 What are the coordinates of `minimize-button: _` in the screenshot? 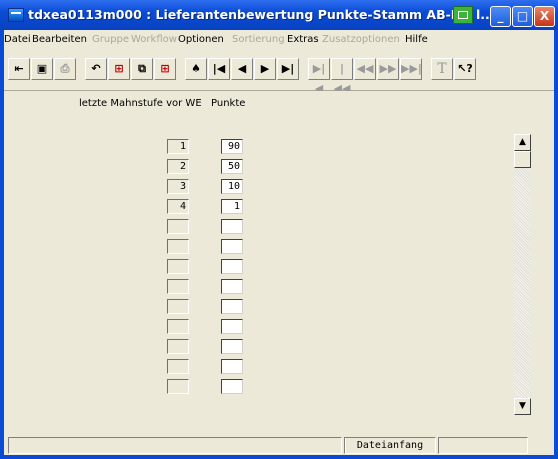 It's located at (500, 16).